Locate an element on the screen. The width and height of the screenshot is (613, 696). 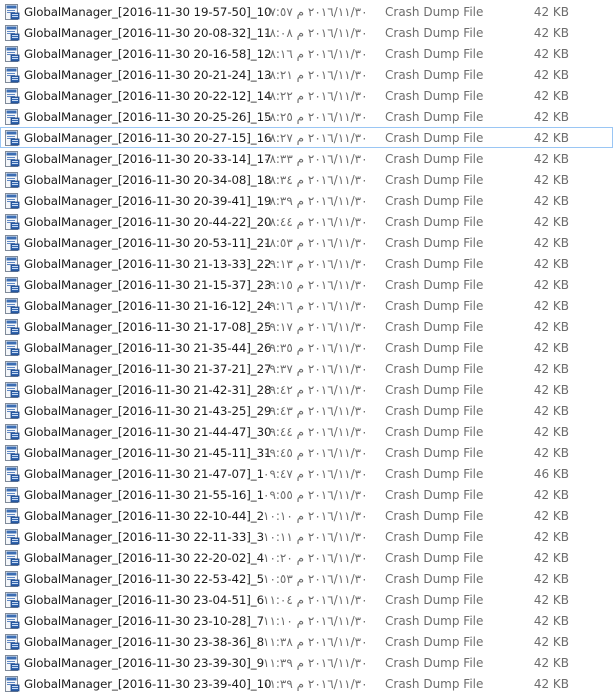
file-name: GlobalManager_[2016-11-30 19-57-50]_10 is located at coordinates (148, 12).